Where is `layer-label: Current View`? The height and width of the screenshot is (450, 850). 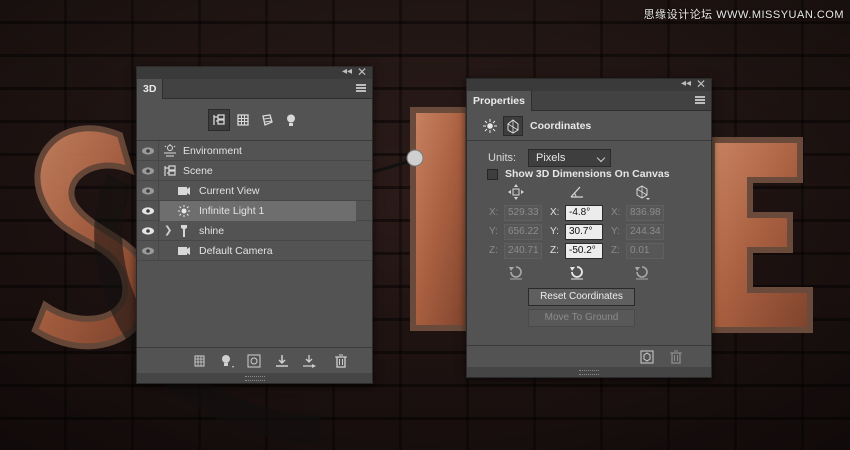 layer-label: Current View is located at coordinates (229, 191).